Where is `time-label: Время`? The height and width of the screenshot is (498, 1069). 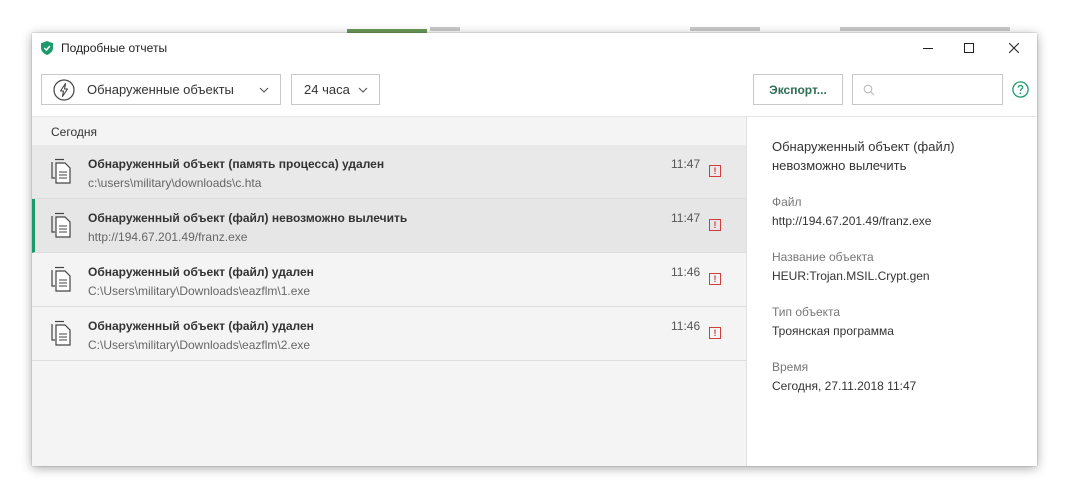 time-label: Время is located at coordinates (790, 367).